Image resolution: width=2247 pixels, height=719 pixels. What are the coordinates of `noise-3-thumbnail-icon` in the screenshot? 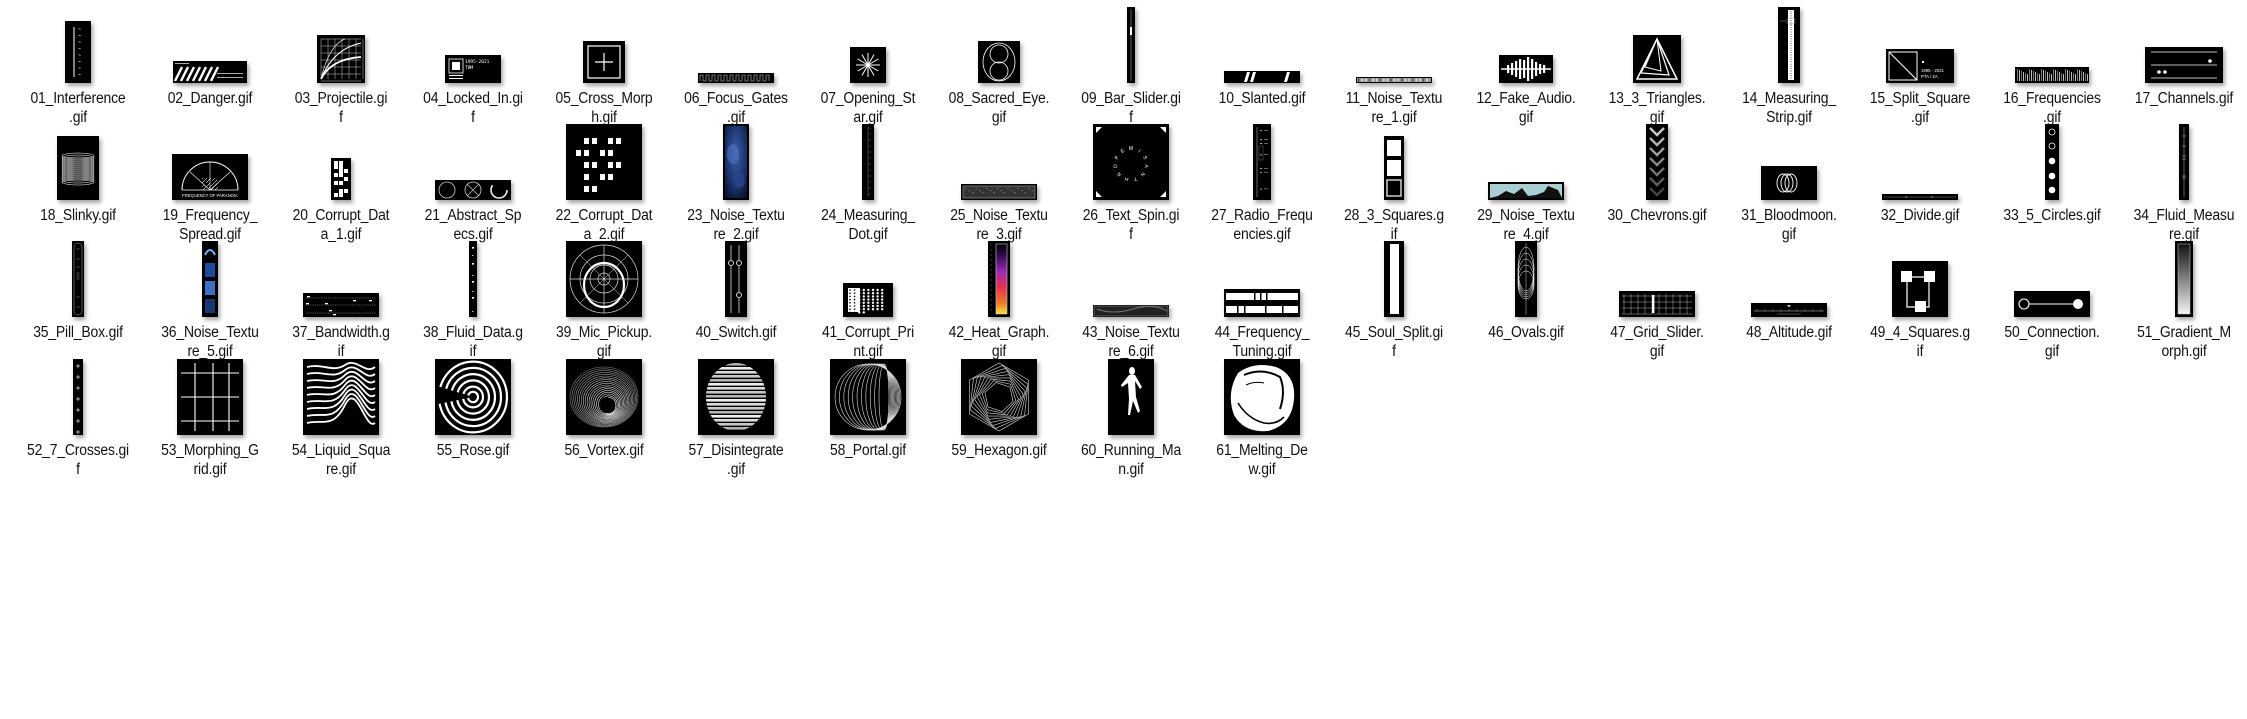 It's located at (999, 192).